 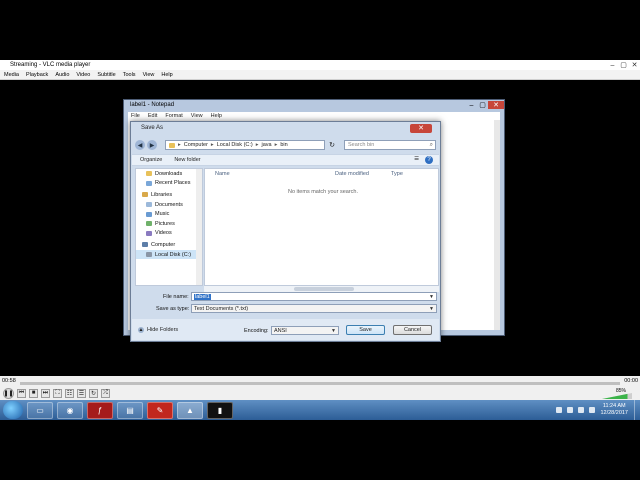 I want to click on extended-settings-icon: ☷, so click(x=69, y=393).